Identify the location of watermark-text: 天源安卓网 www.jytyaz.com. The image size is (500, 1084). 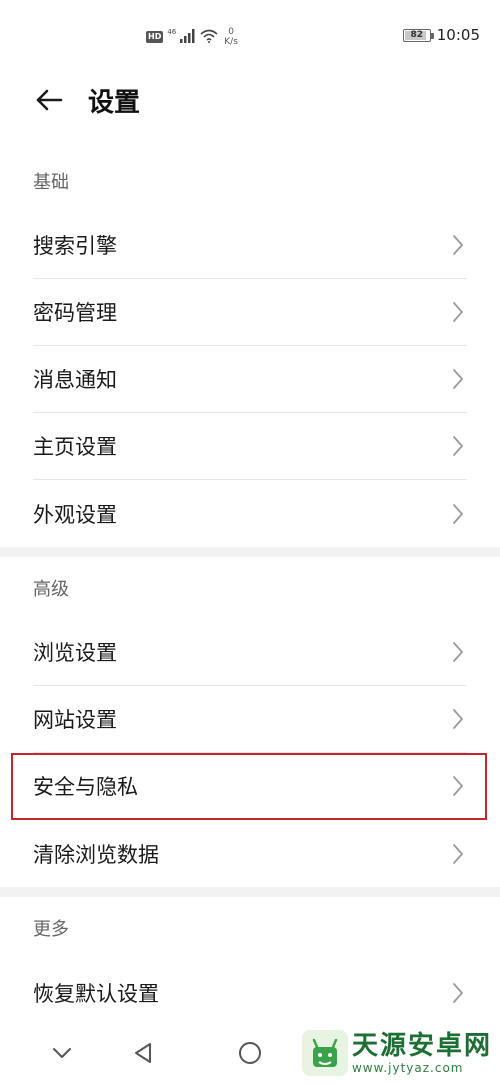
(422, 1053).